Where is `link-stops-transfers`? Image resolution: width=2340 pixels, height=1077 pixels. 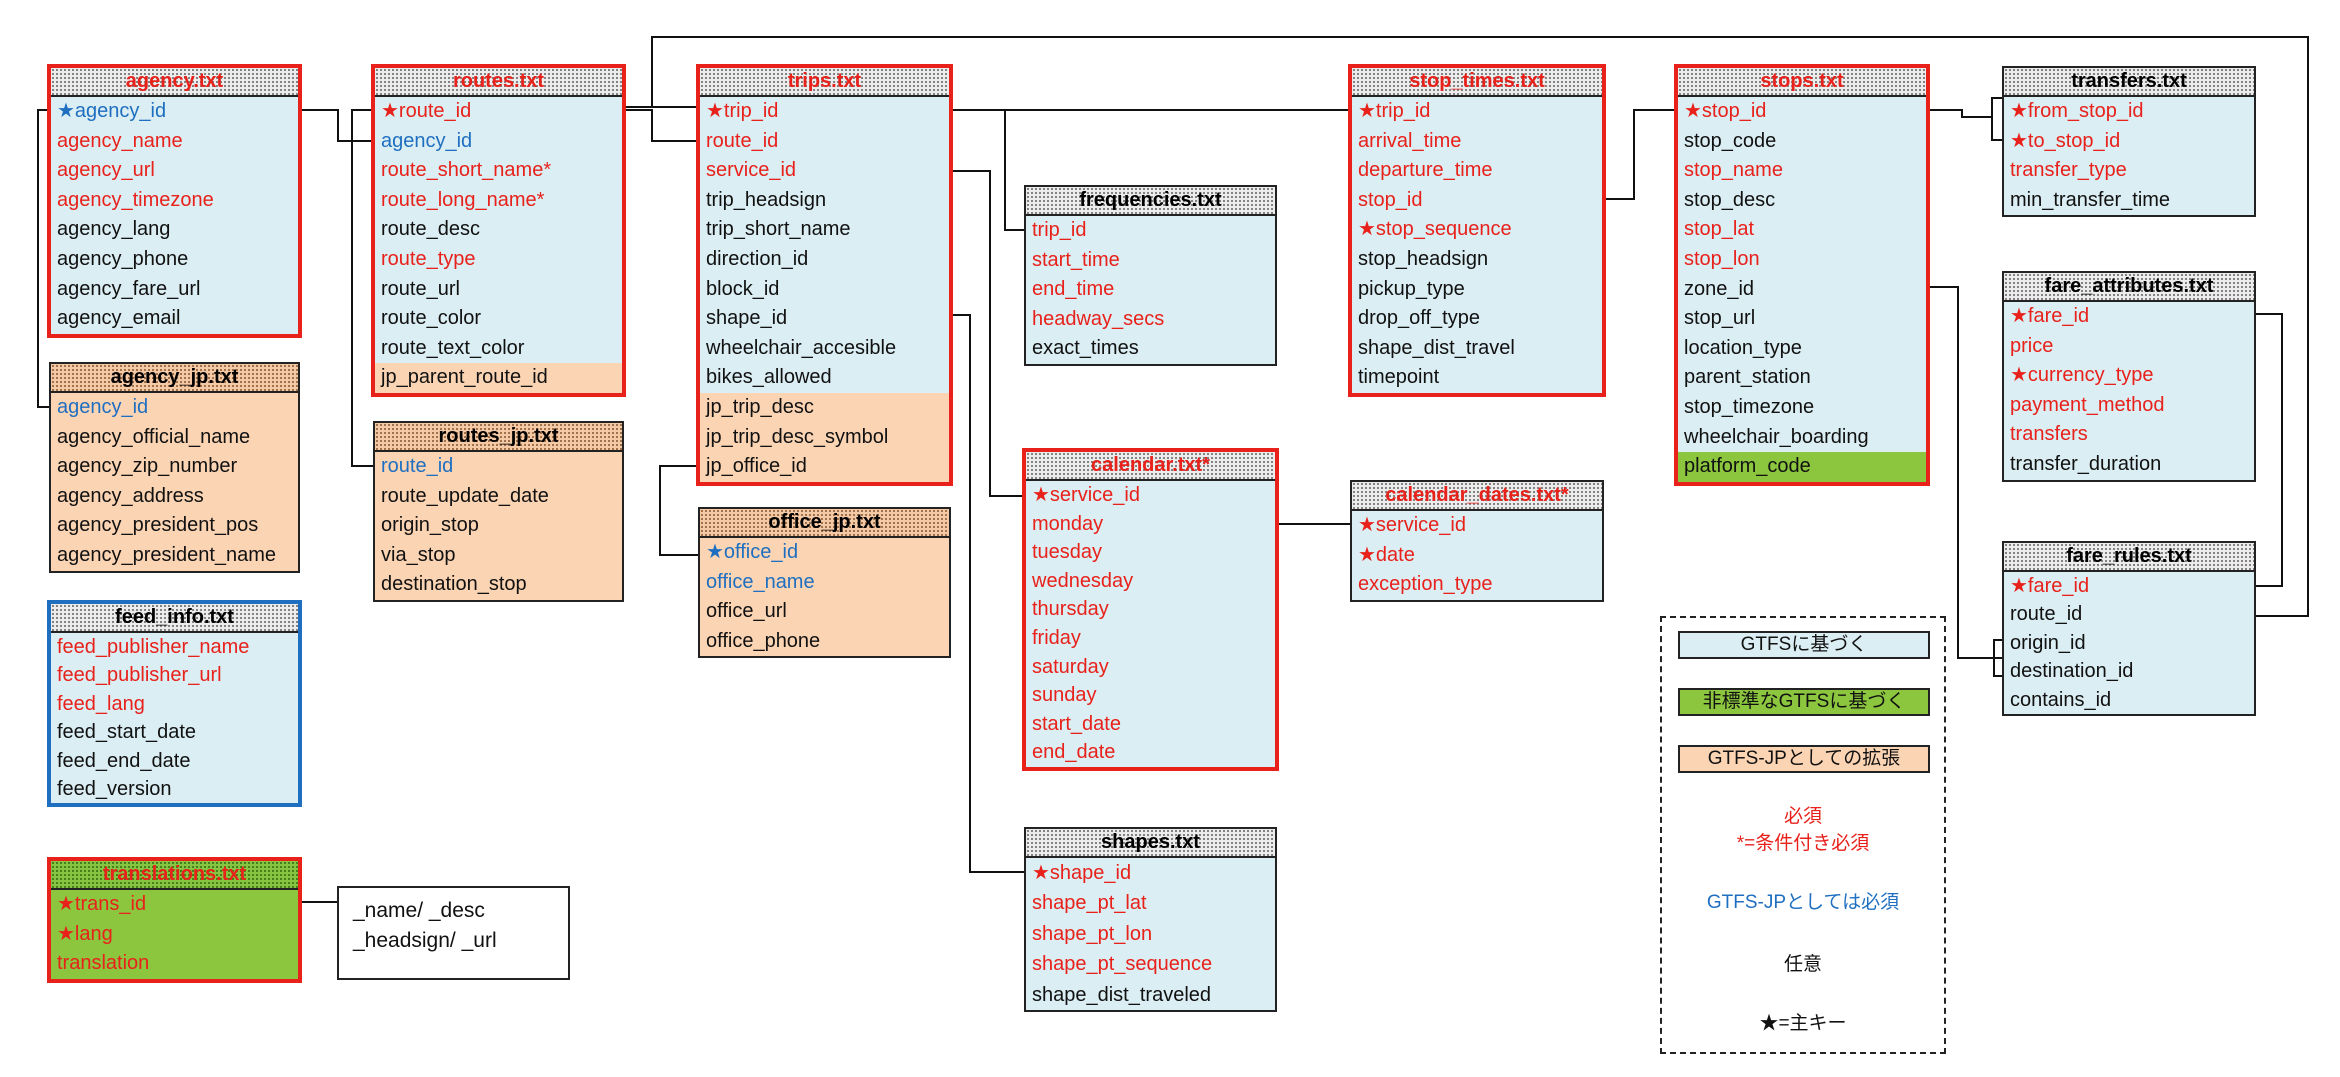
link-stops-transfers is located at coordinates (1960, 113).